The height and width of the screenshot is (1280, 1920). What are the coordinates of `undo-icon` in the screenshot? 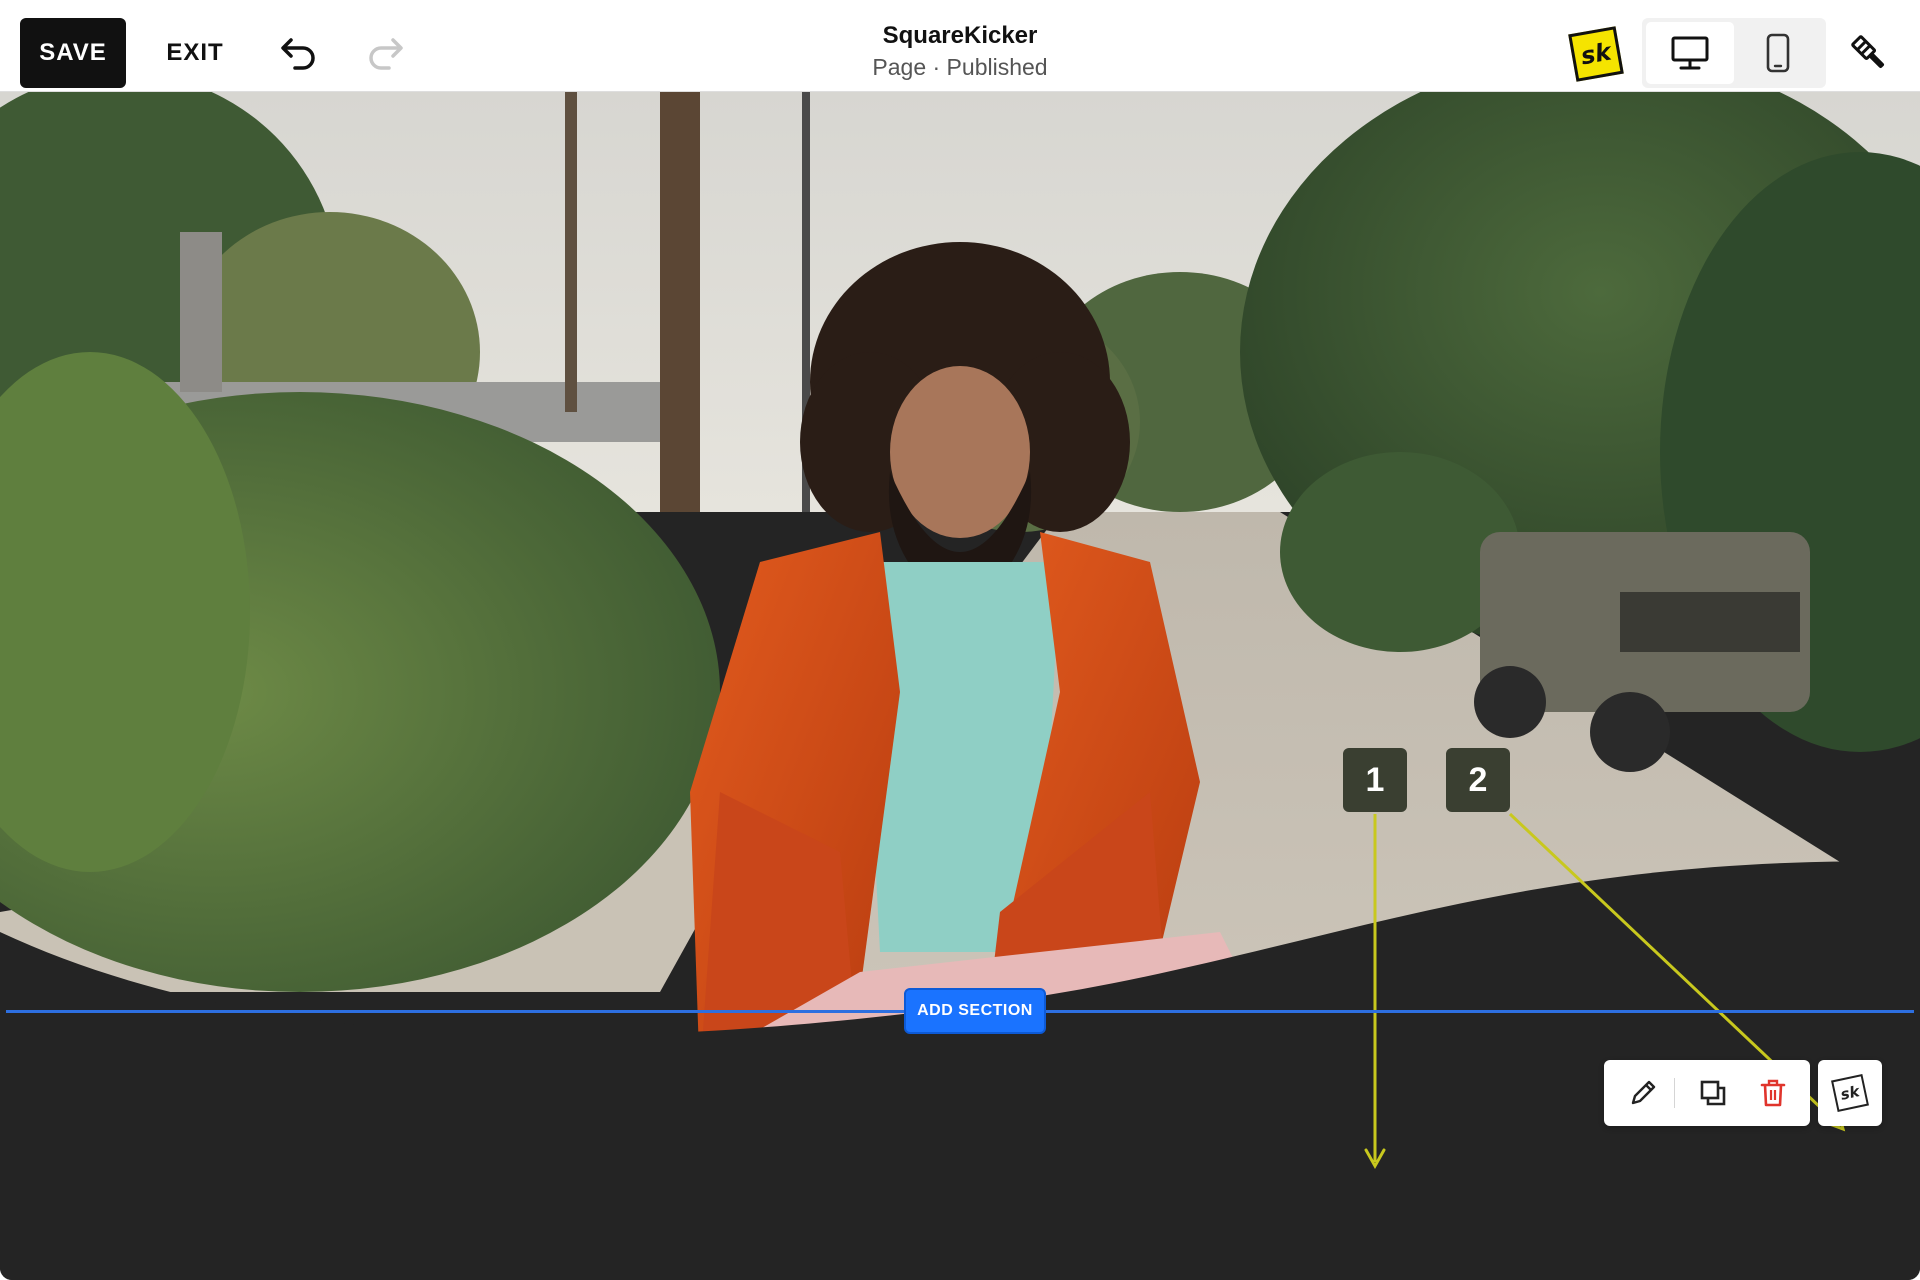 It's located at (299, 52).